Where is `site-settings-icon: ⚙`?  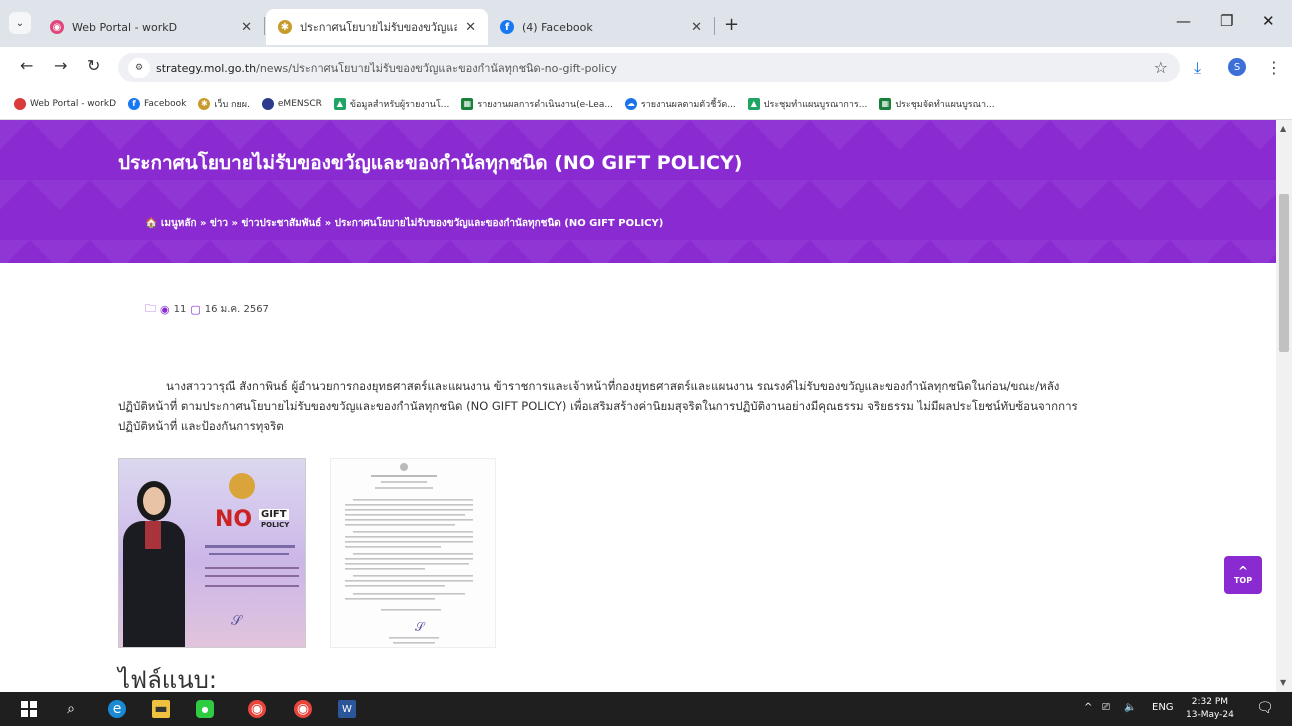
site-settings-icon: ⚙ is located at coordinates (139, 67).